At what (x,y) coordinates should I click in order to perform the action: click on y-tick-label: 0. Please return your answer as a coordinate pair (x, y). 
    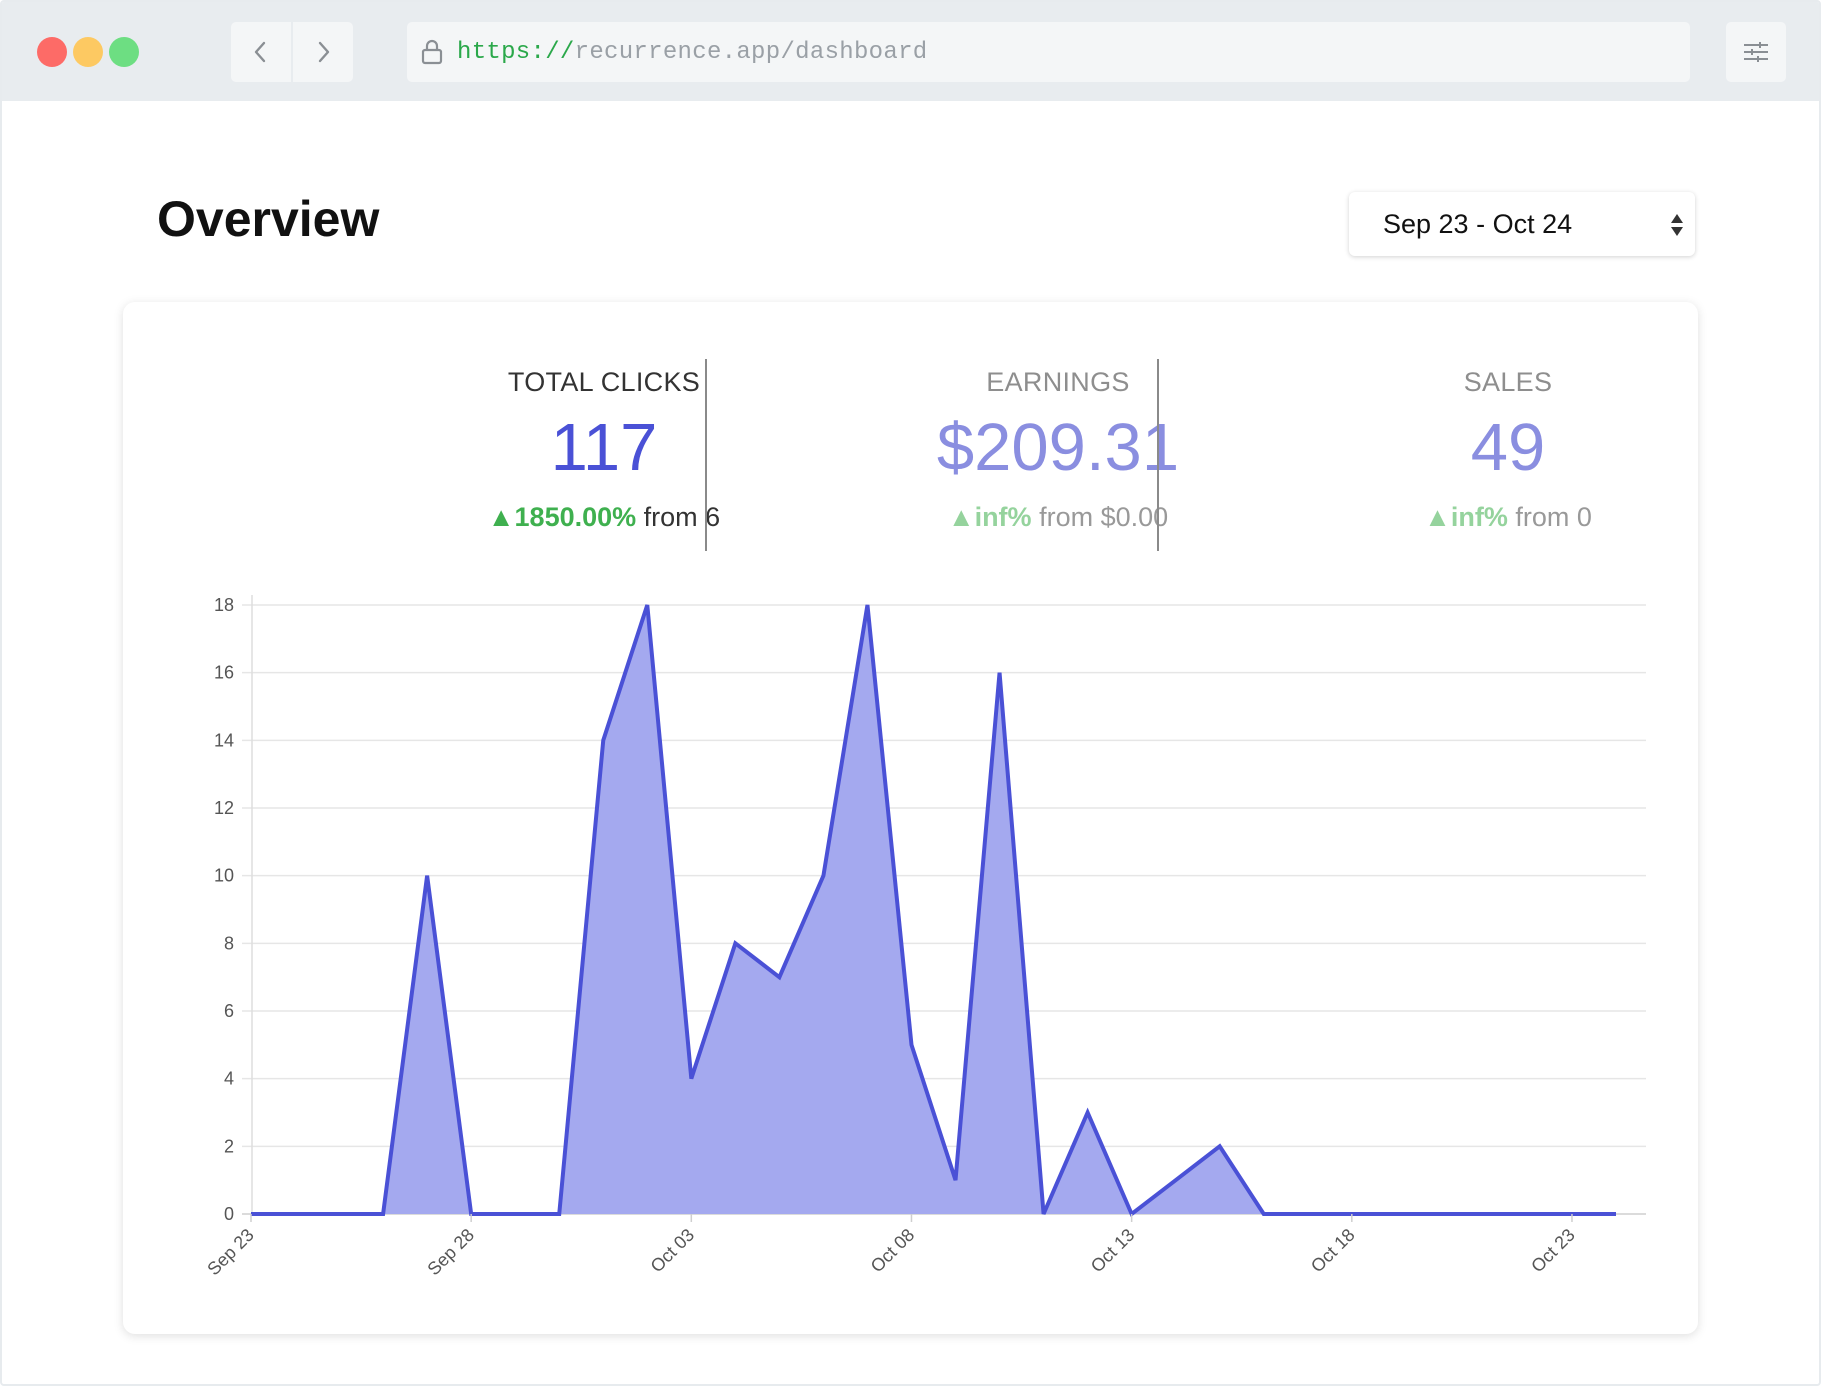
    Looking at the image, I should click on (229, 1214).